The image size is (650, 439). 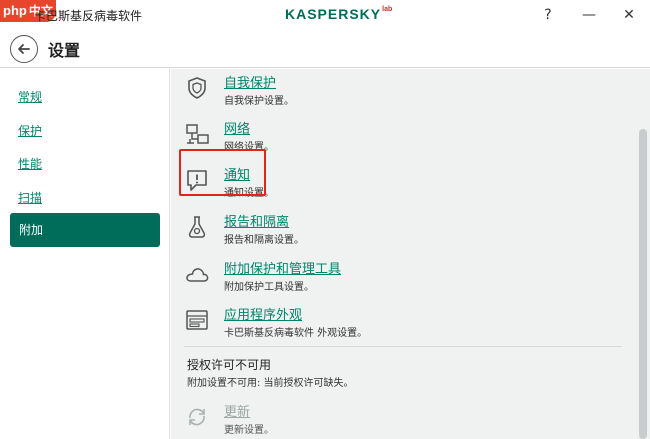 I want to click on setting-reports-quarantine: 报告和隔离 报告和隔离设置。, so click(x=394, y=234).